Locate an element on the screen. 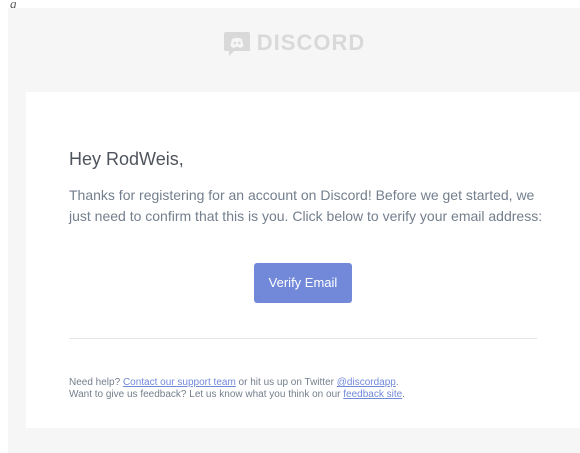 The width and height of the screenshot is (580, 453). discord-logo-icon is located at coordinates (236, 44).